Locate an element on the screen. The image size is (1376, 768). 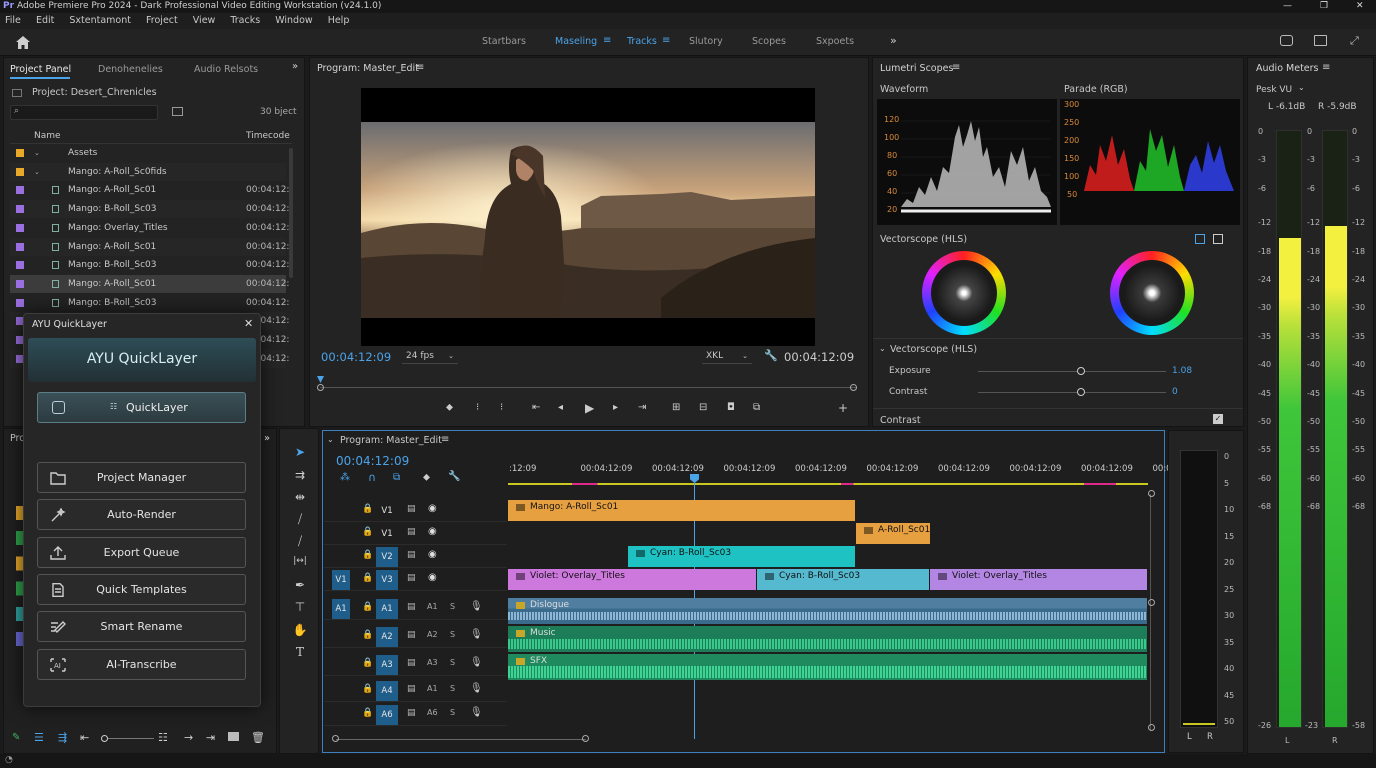
menu-project: Froject is located at coordinates (162, 20).